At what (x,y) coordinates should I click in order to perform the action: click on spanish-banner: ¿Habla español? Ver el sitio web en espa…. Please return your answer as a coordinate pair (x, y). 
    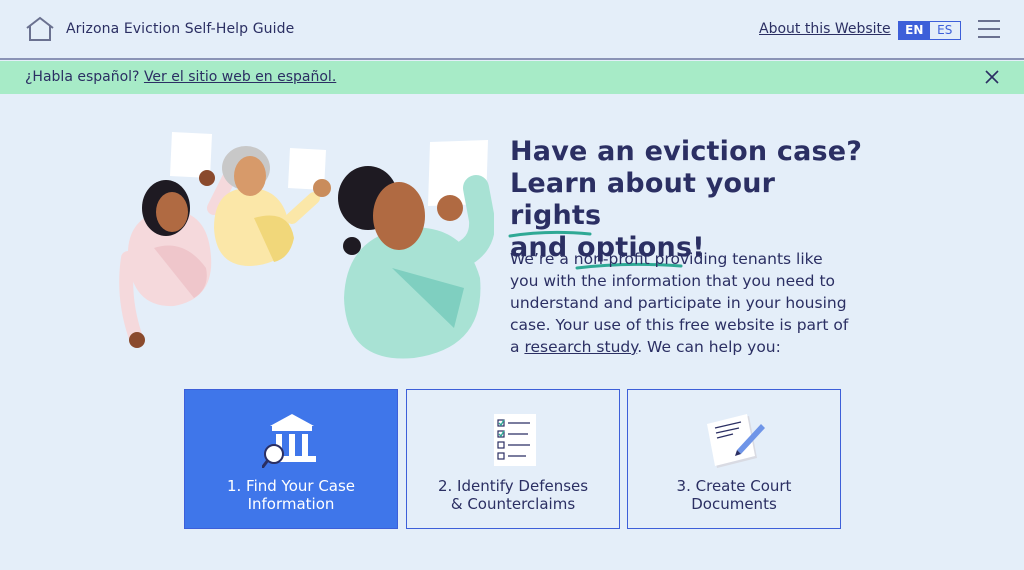
    Looking at the image, I should click on (512, 77).